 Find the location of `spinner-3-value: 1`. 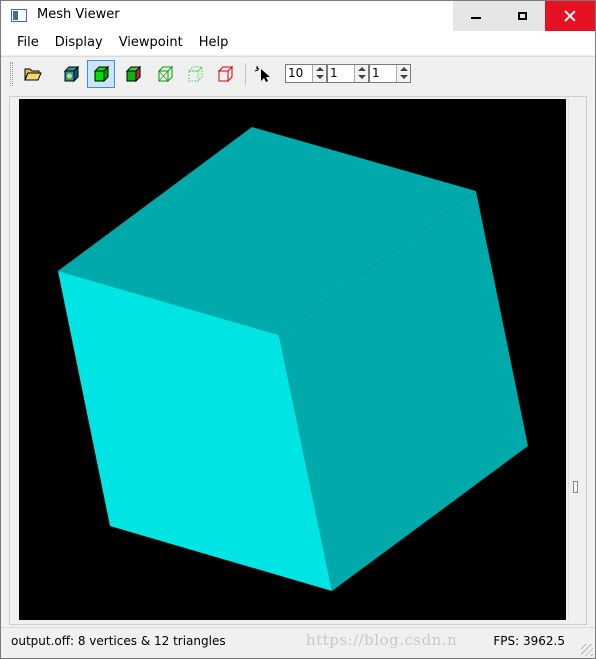

spinner-3-value: 1 is located at coordinates (376, 73).